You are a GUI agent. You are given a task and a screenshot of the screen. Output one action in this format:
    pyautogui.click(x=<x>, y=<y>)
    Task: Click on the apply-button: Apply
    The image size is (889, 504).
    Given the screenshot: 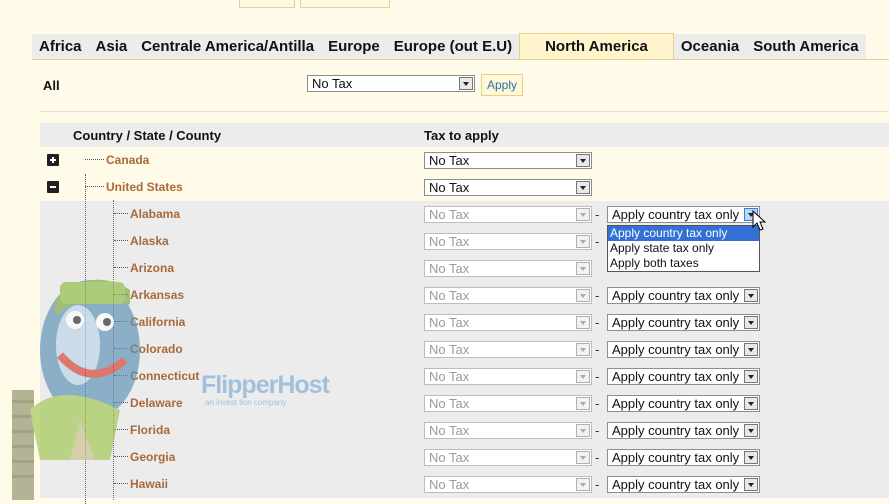 What is the action you would take?
    pyautogui.click(x=502, y=85)
    